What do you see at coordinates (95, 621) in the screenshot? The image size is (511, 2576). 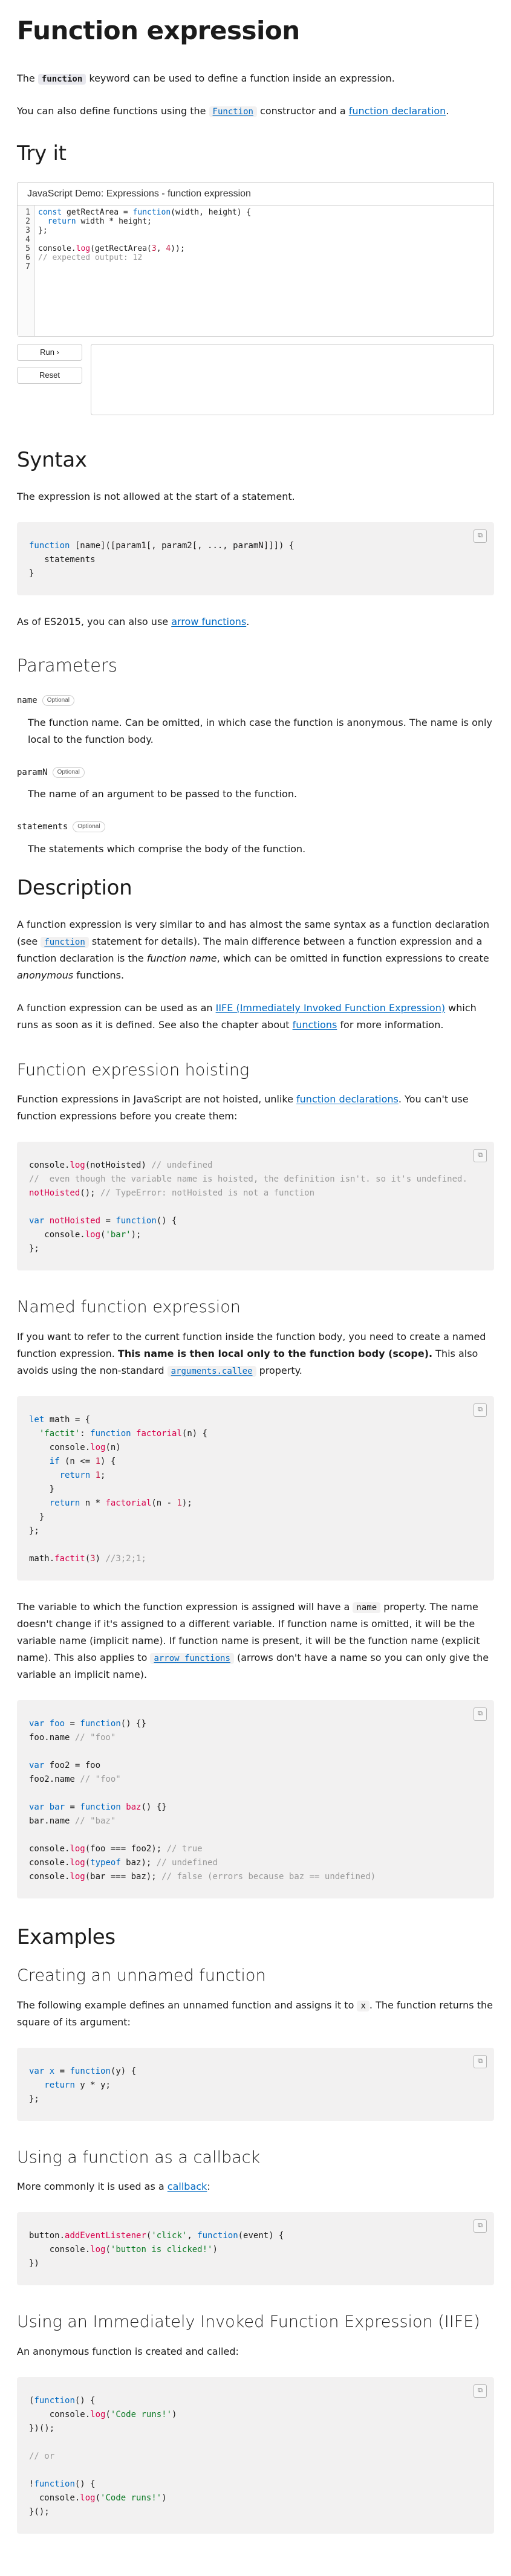 I see `syntax-text: As of ES2015, you can also use` at bounding box center [95, 621].